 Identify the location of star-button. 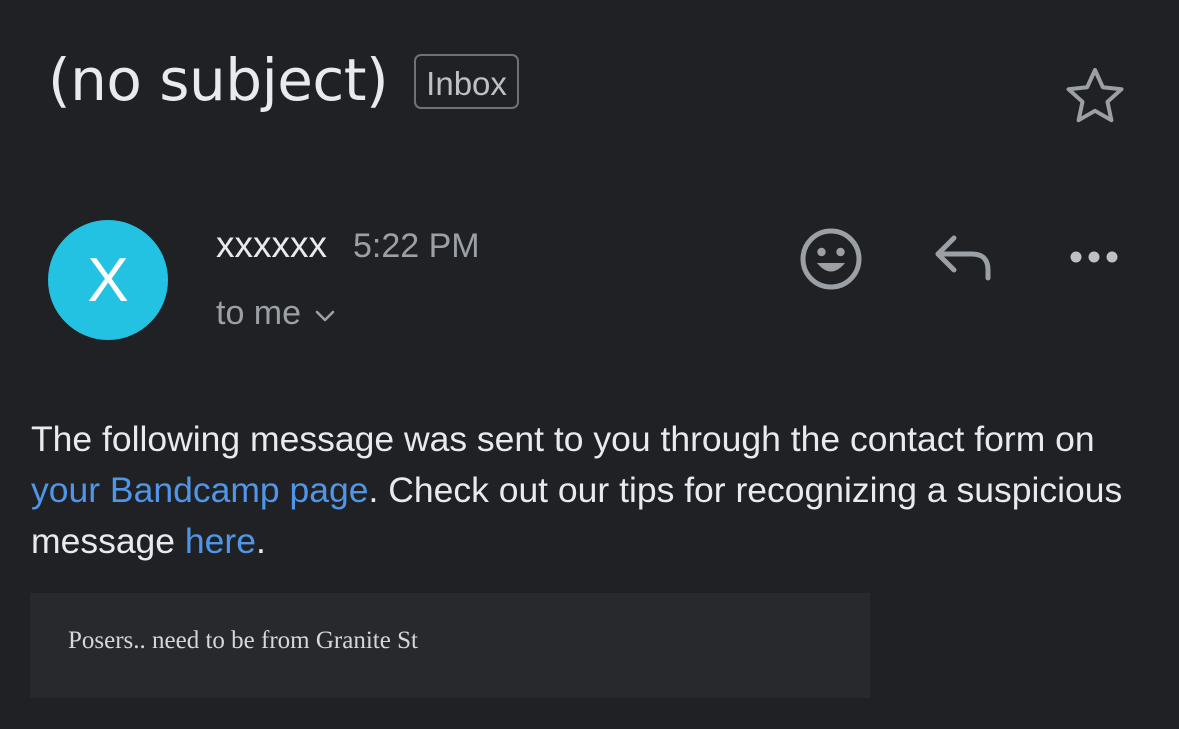
(1095, 95).